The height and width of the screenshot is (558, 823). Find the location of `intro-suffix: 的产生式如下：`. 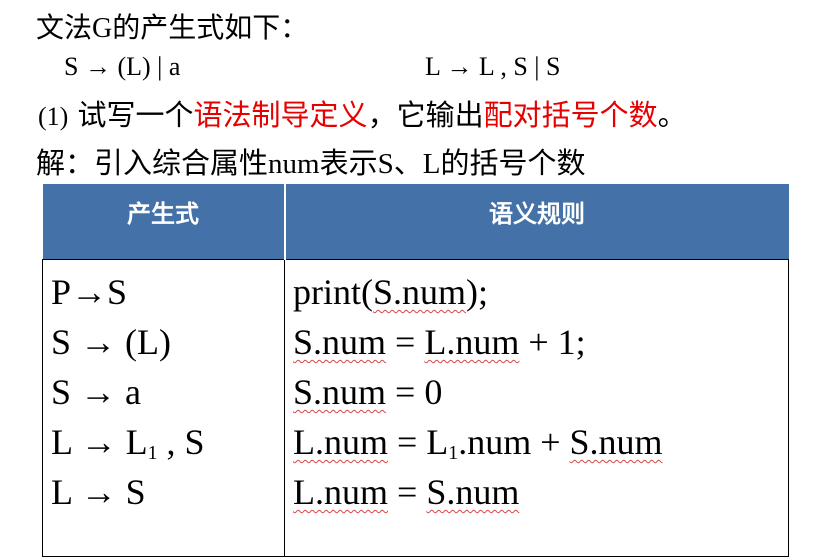

intro-suffix: 的产生式如下： is located at coordinates (210, 27).